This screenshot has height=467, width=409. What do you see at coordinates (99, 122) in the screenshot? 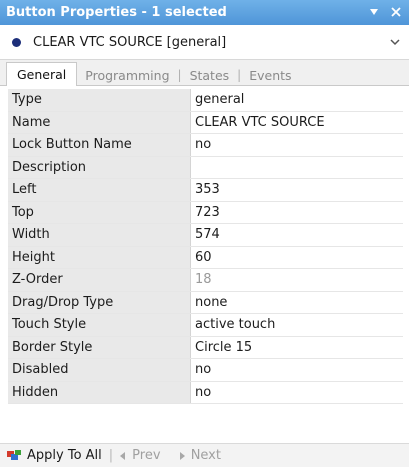
I see `property-name: Name` at bounding box center [99, 122].